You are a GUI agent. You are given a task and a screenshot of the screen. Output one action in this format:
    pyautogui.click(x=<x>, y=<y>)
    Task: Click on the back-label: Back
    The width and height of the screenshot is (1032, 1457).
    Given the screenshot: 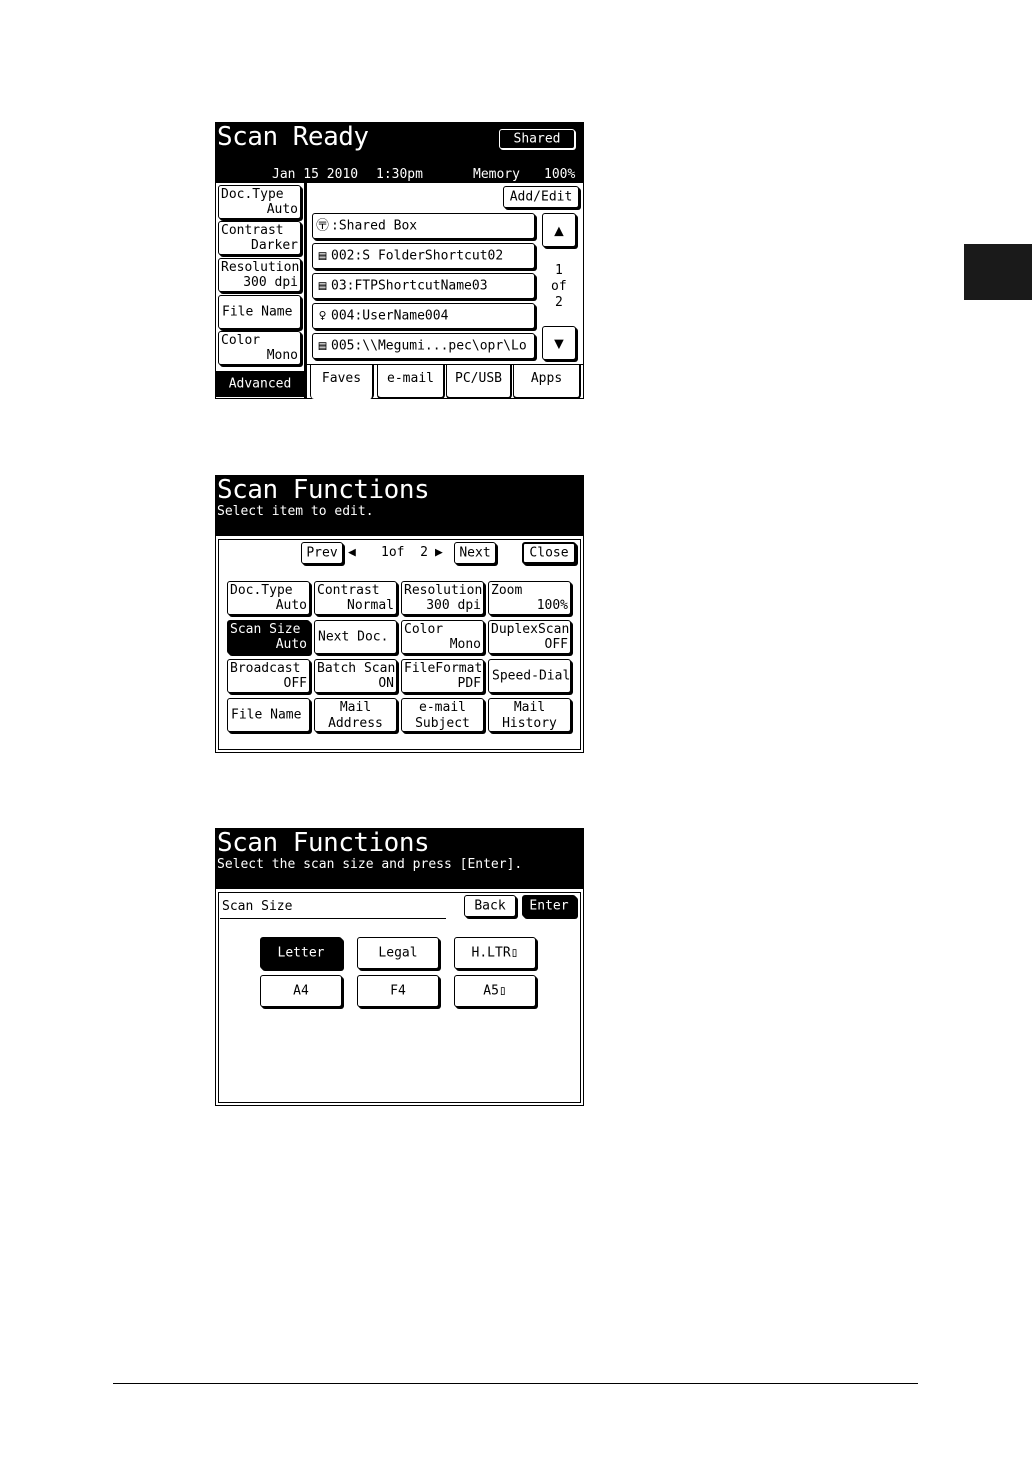 What is the action you would take?
    pyautogui.click(x=490, y=906)
    